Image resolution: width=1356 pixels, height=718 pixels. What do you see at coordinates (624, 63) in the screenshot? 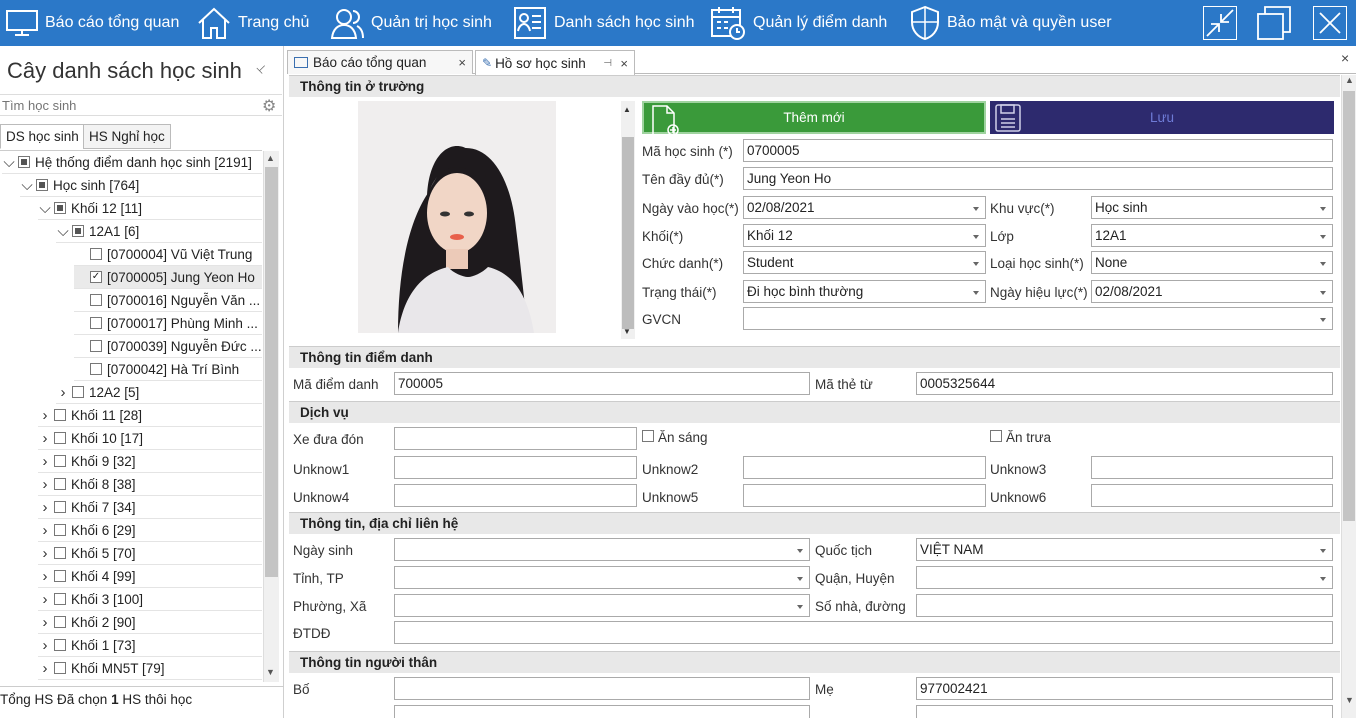
I see `close-tab-icon: ×` at bounding box center [624, 63].